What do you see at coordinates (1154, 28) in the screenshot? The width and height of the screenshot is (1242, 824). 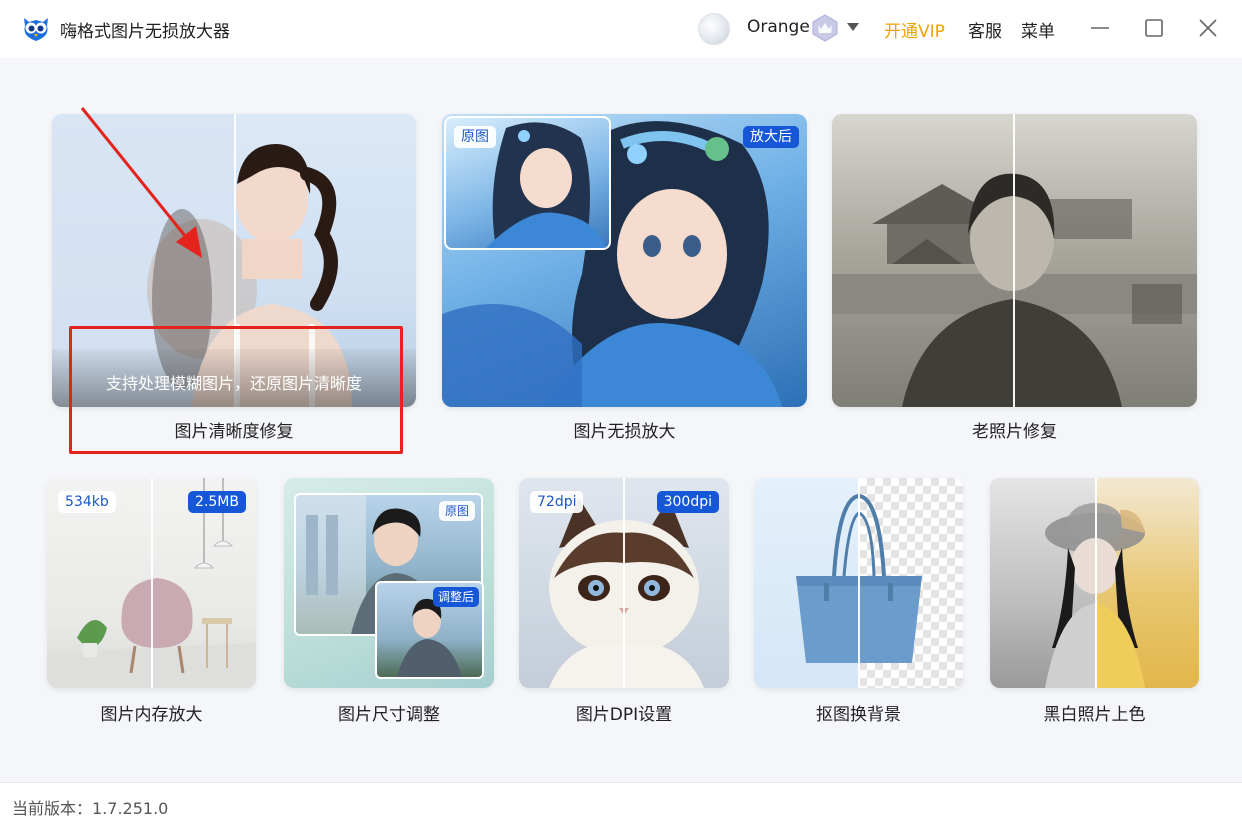 I see `maximize-icon` at bounding box center [1154, 28].